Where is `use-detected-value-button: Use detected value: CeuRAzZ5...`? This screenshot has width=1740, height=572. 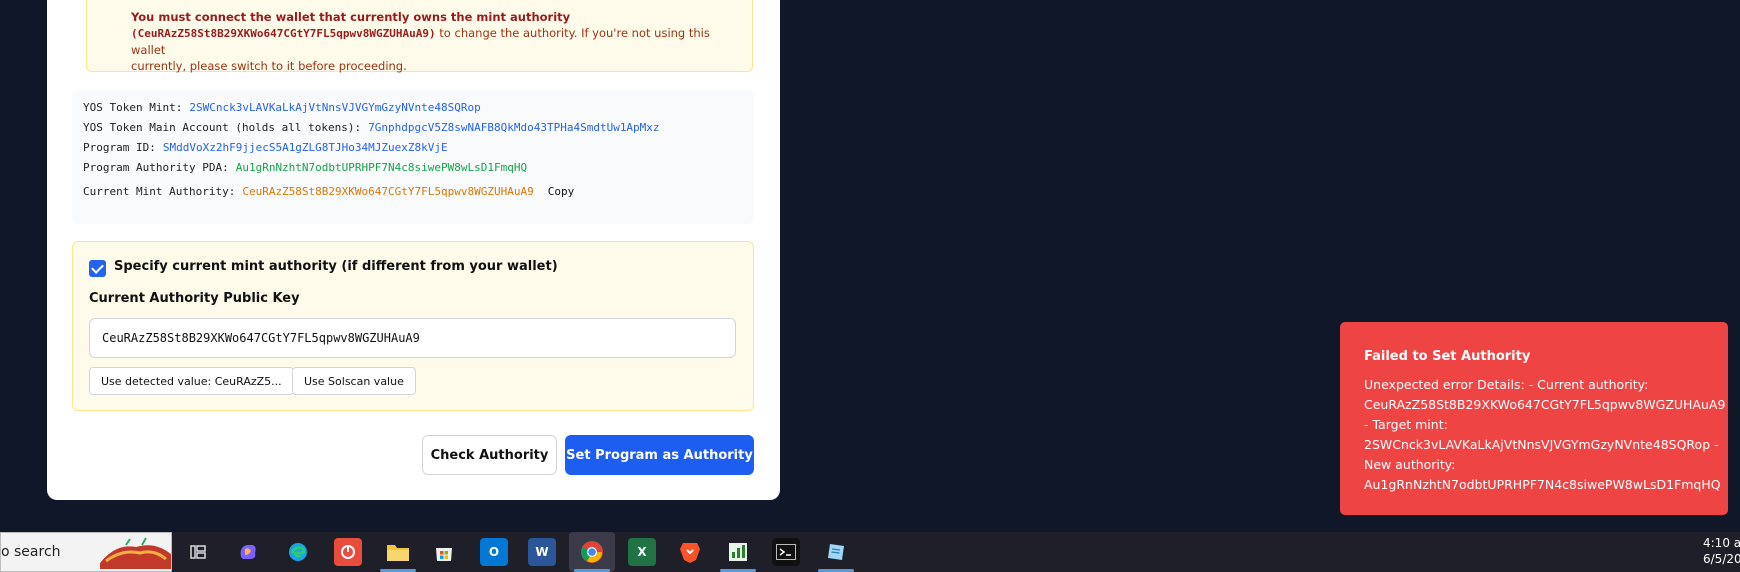 use-detected-value-button: Use detected value: CeuRAzZ5... is located at coordinates (191, 381).